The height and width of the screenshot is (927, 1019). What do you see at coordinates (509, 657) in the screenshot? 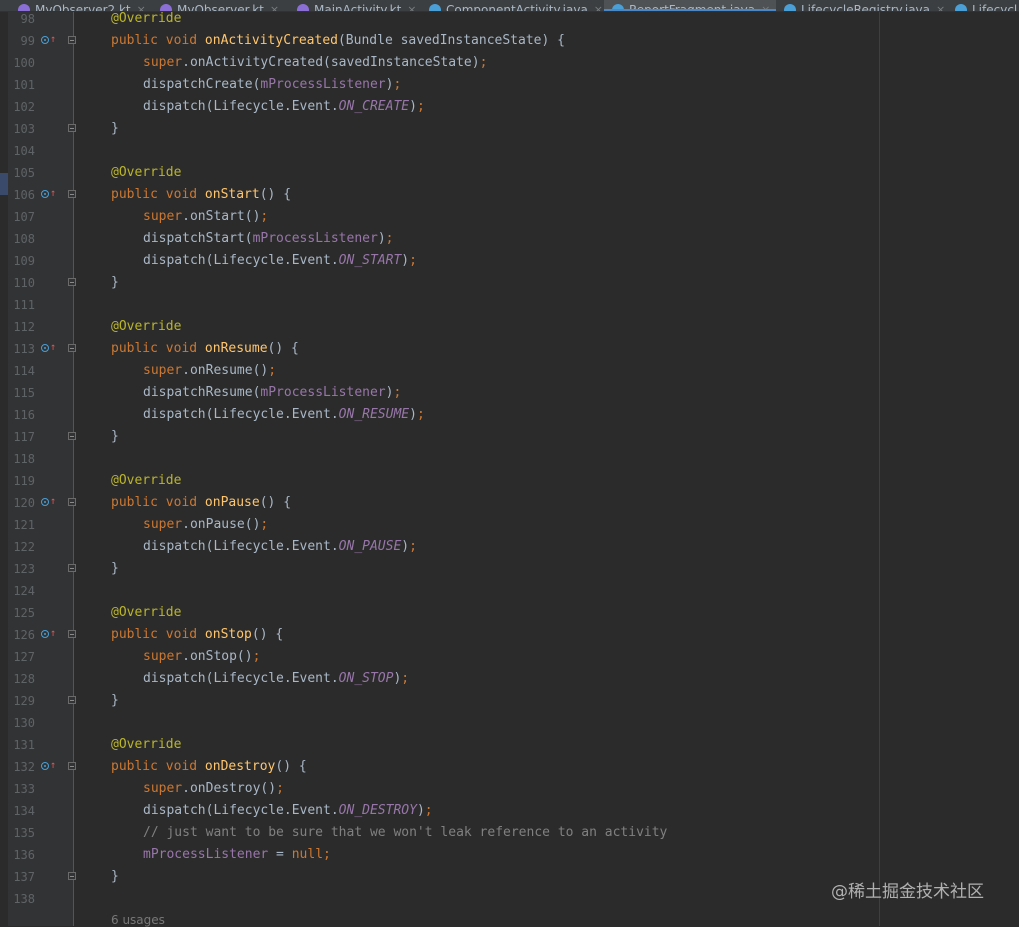
I see `code-line: 127 super.onStop();` at bounding box center [509, 657].